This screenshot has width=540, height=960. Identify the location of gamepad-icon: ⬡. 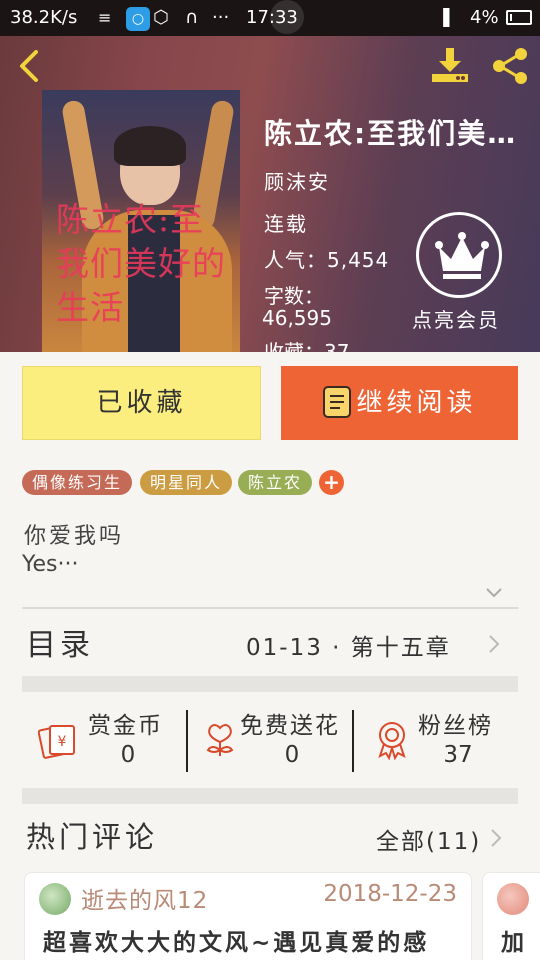
(161, 17).